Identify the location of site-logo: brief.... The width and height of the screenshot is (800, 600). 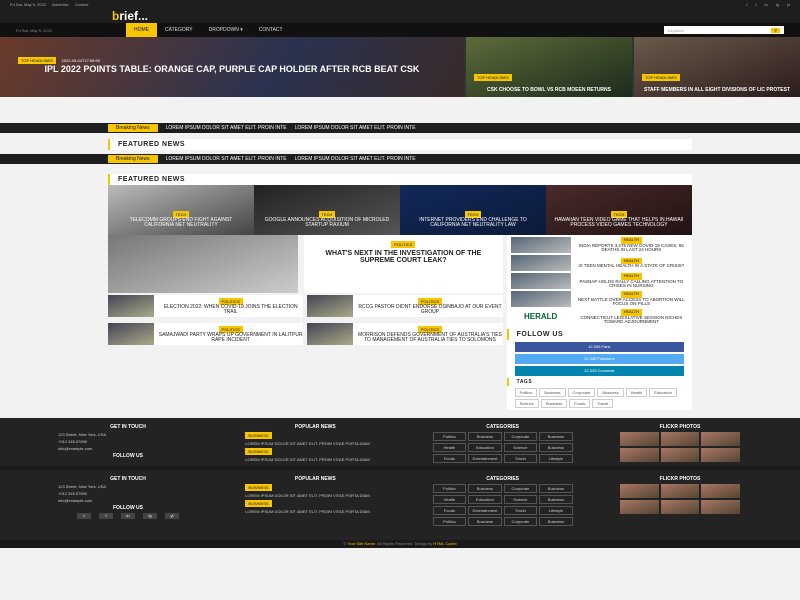
(130, 16).